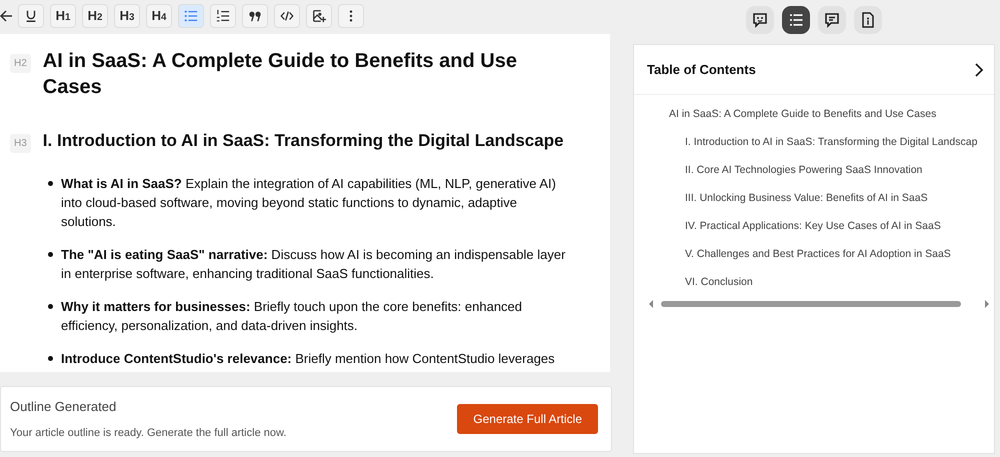 The image size is (1000, 457). I want to click on heading: AI in SaaS: A Complete Guide to Benefits and Use Cases, so click(280, 74).